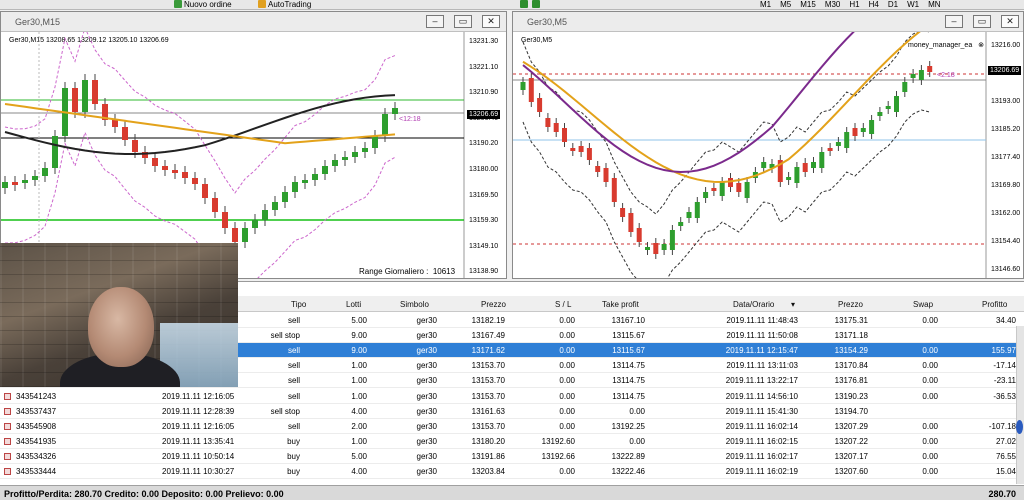 The width and height of the screenshot is (1024, 500). Describe the element at coordinates (484, 144) in the screenshot. I see `price-axis-label: 13190.20` at that location.